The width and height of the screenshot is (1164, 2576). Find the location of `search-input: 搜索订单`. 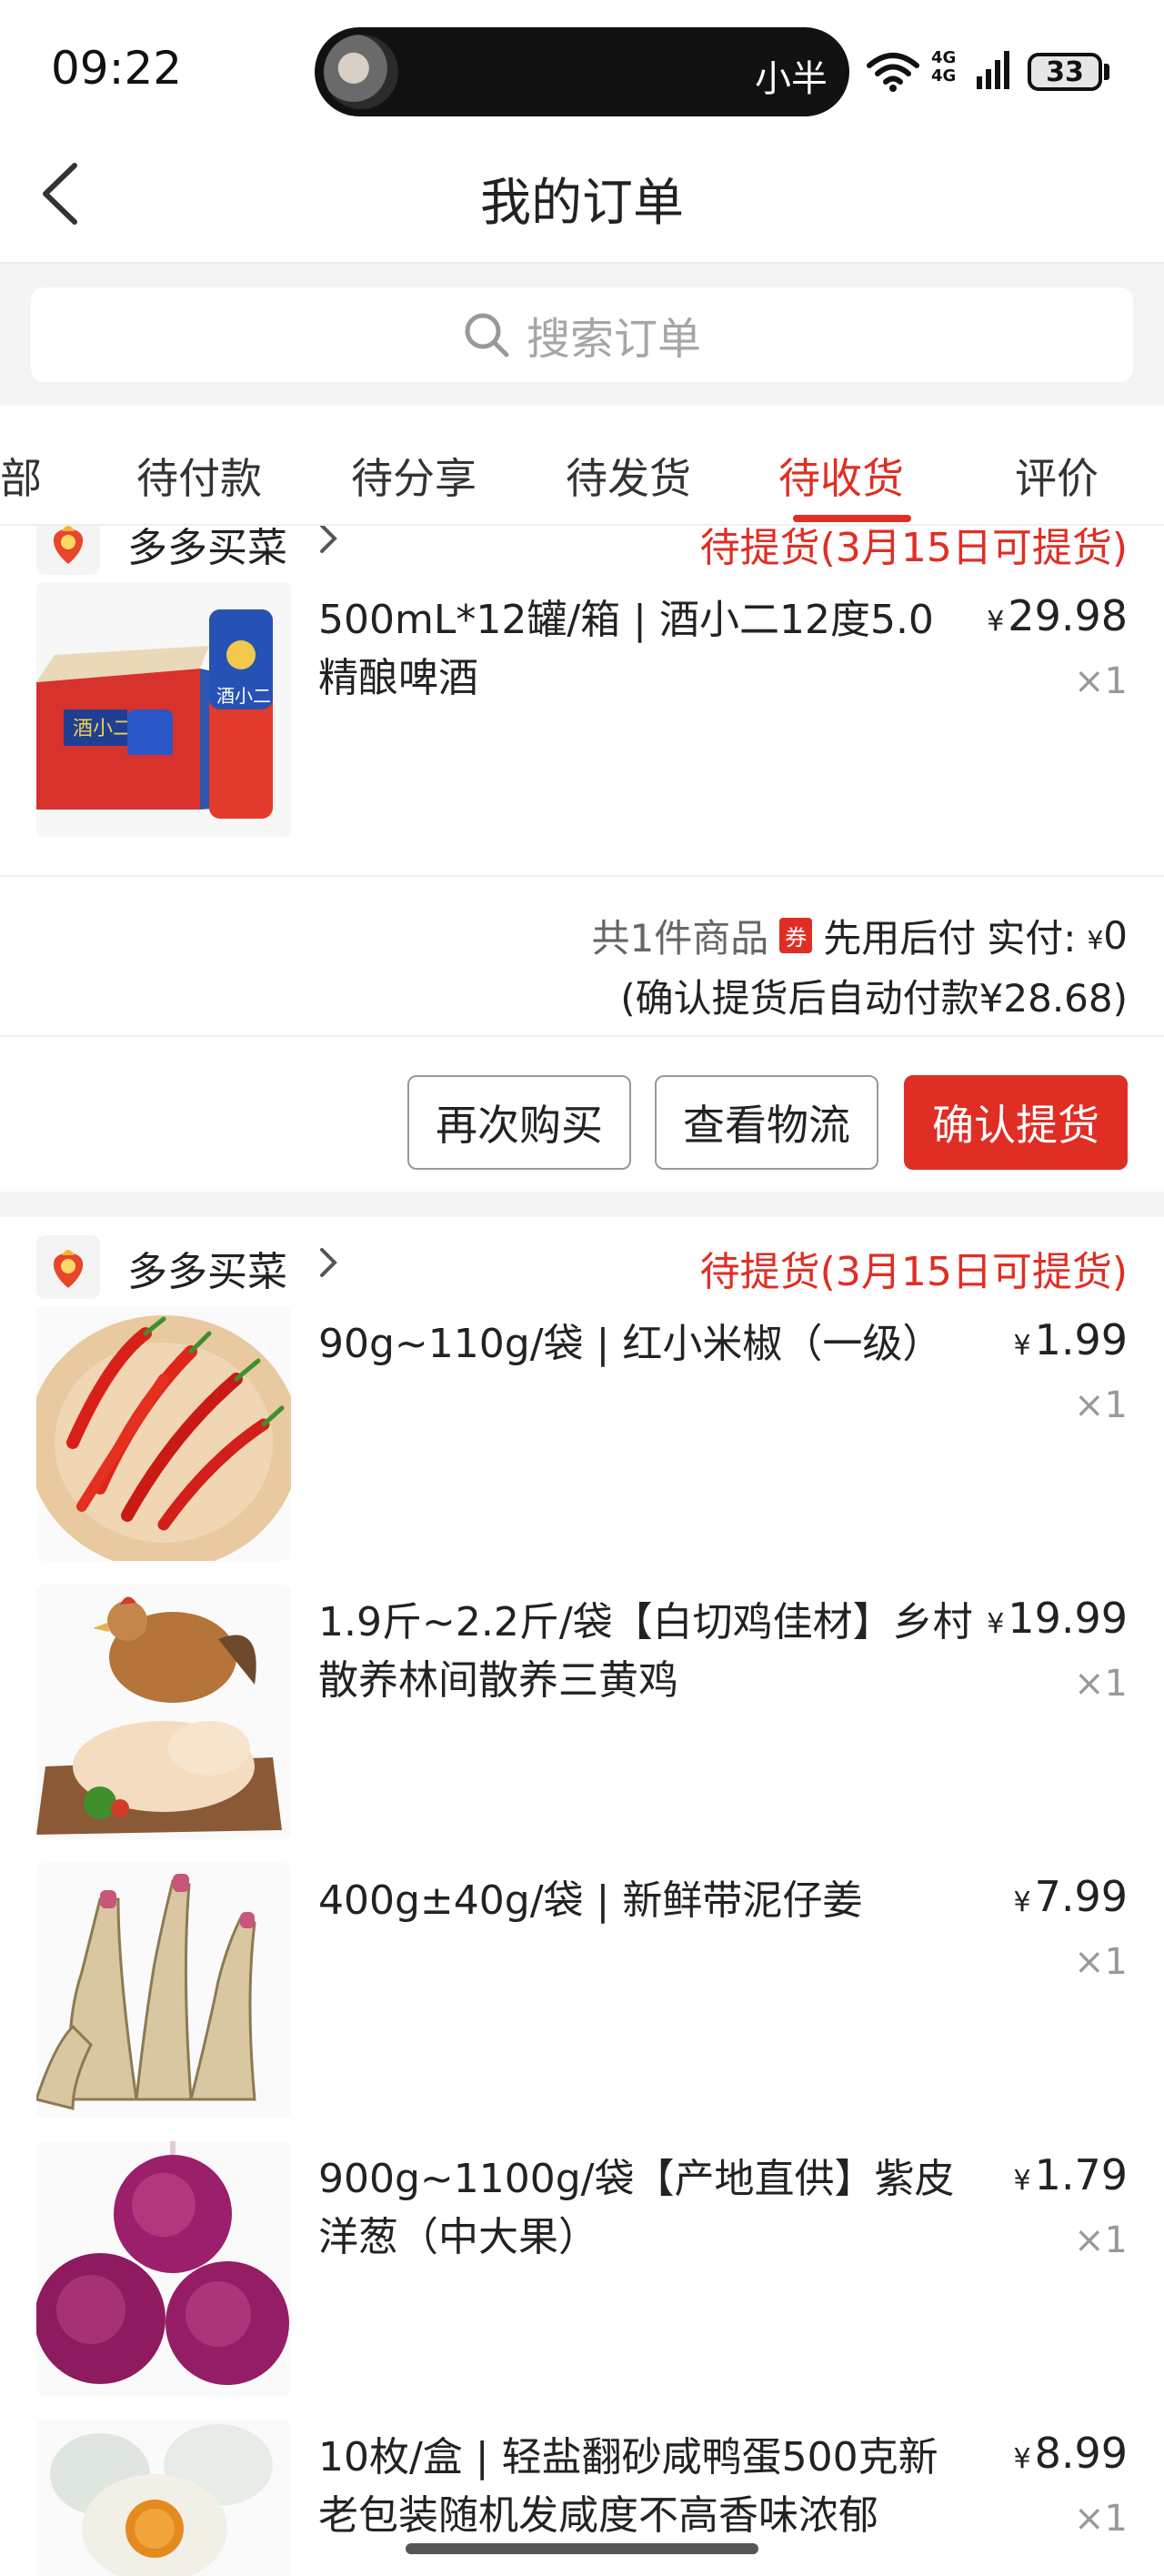

search-input: 搜索订单 is located at coordinates (582, 334).